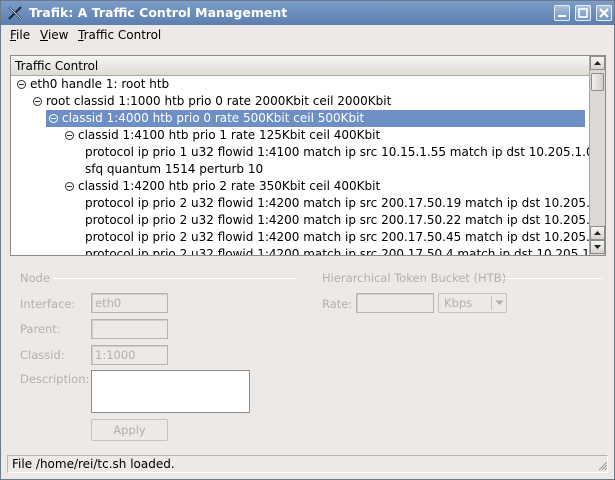  I want to click on chevron-down-icon, so click(499, 302).